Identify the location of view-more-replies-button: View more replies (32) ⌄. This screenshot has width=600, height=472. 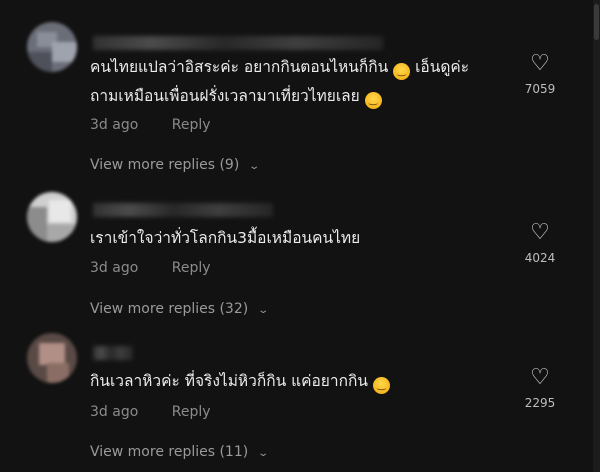
(179, 309).